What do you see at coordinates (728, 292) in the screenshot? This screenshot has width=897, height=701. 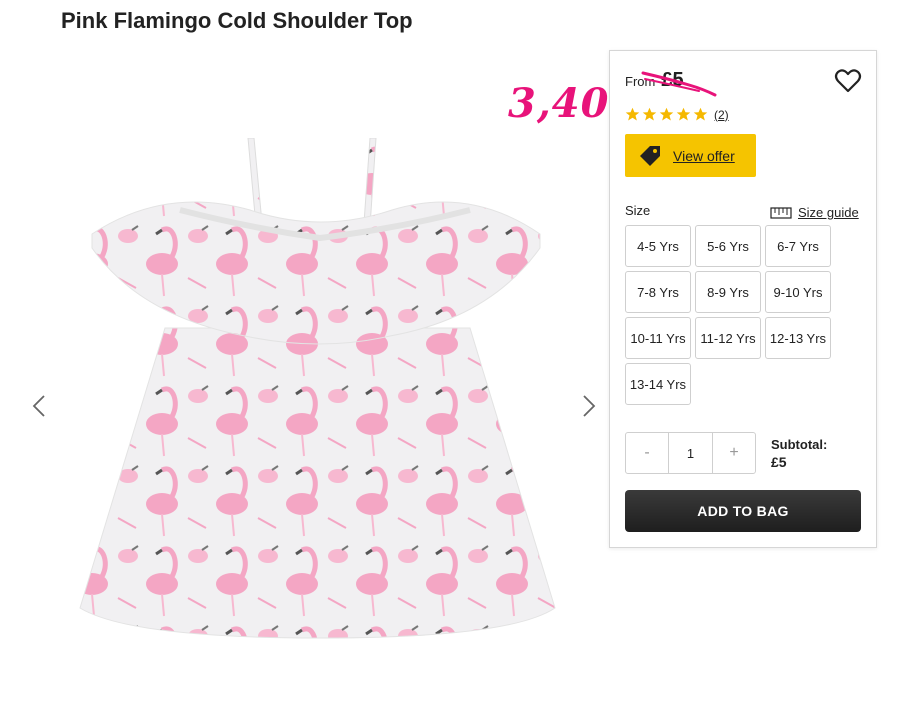 I see `size-option-8-9: 8-9 Yrs` at bounding box center [728, 292].